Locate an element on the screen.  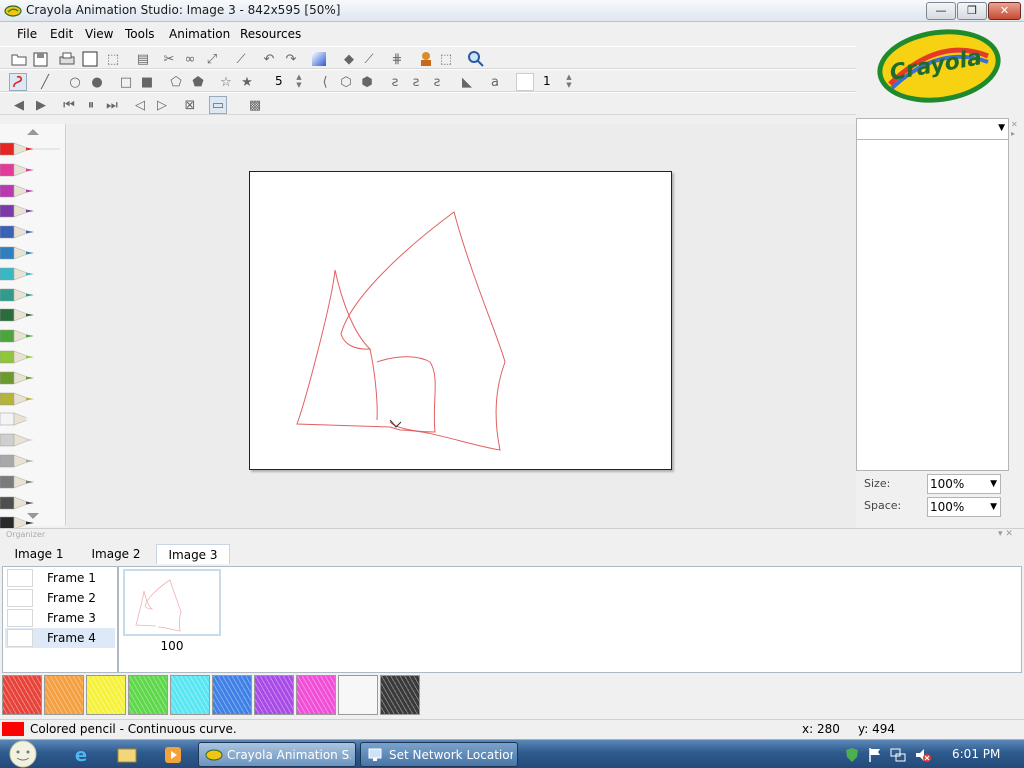
scroll-up-icon is located at coordinates (33, 132).